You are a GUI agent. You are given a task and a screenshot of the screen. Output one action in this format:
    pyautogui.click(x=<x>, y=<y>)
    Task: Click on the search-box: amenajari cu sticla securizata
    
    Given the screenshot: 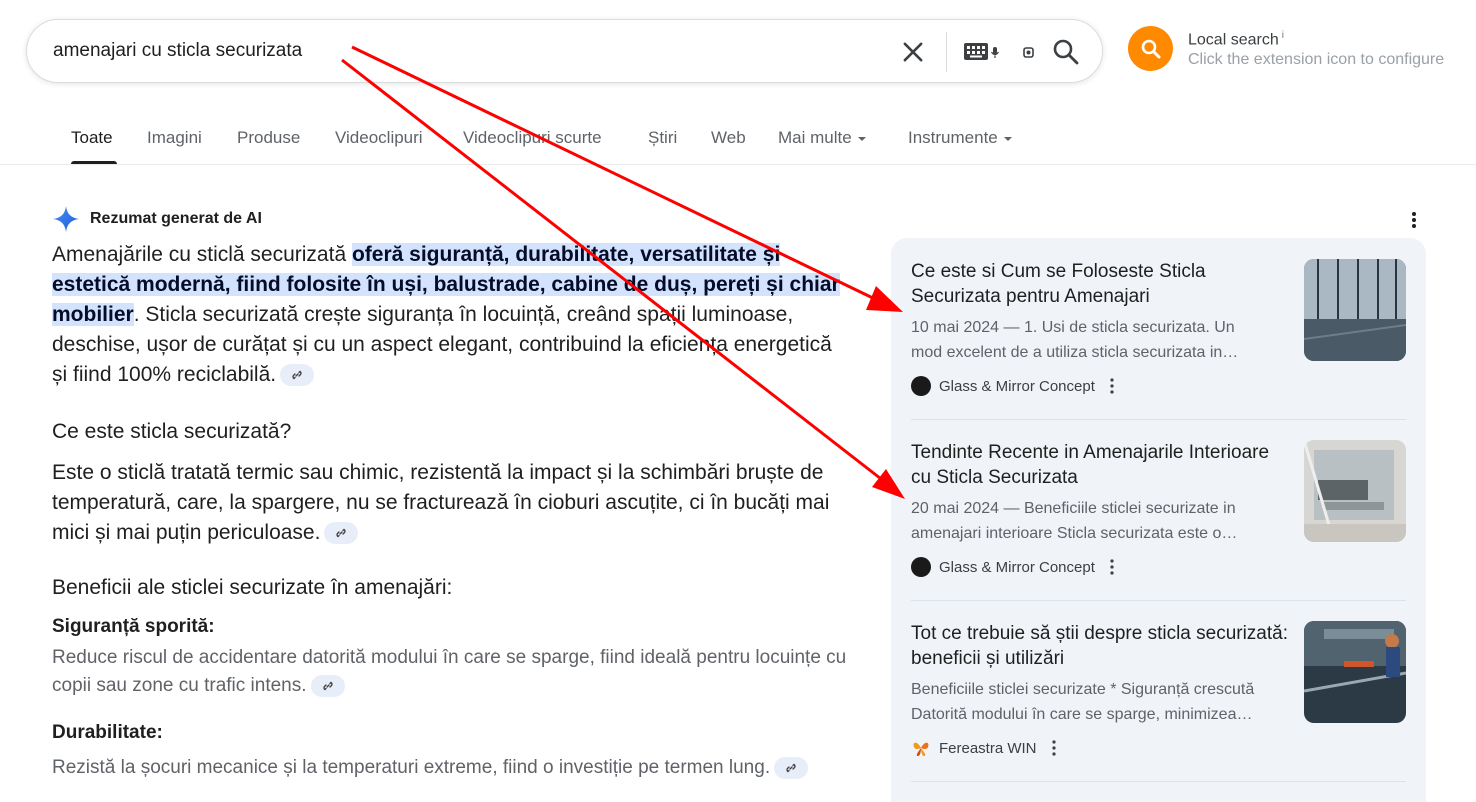 What is the action you would take?
    pyautogui.click(x=564, y=51)
    